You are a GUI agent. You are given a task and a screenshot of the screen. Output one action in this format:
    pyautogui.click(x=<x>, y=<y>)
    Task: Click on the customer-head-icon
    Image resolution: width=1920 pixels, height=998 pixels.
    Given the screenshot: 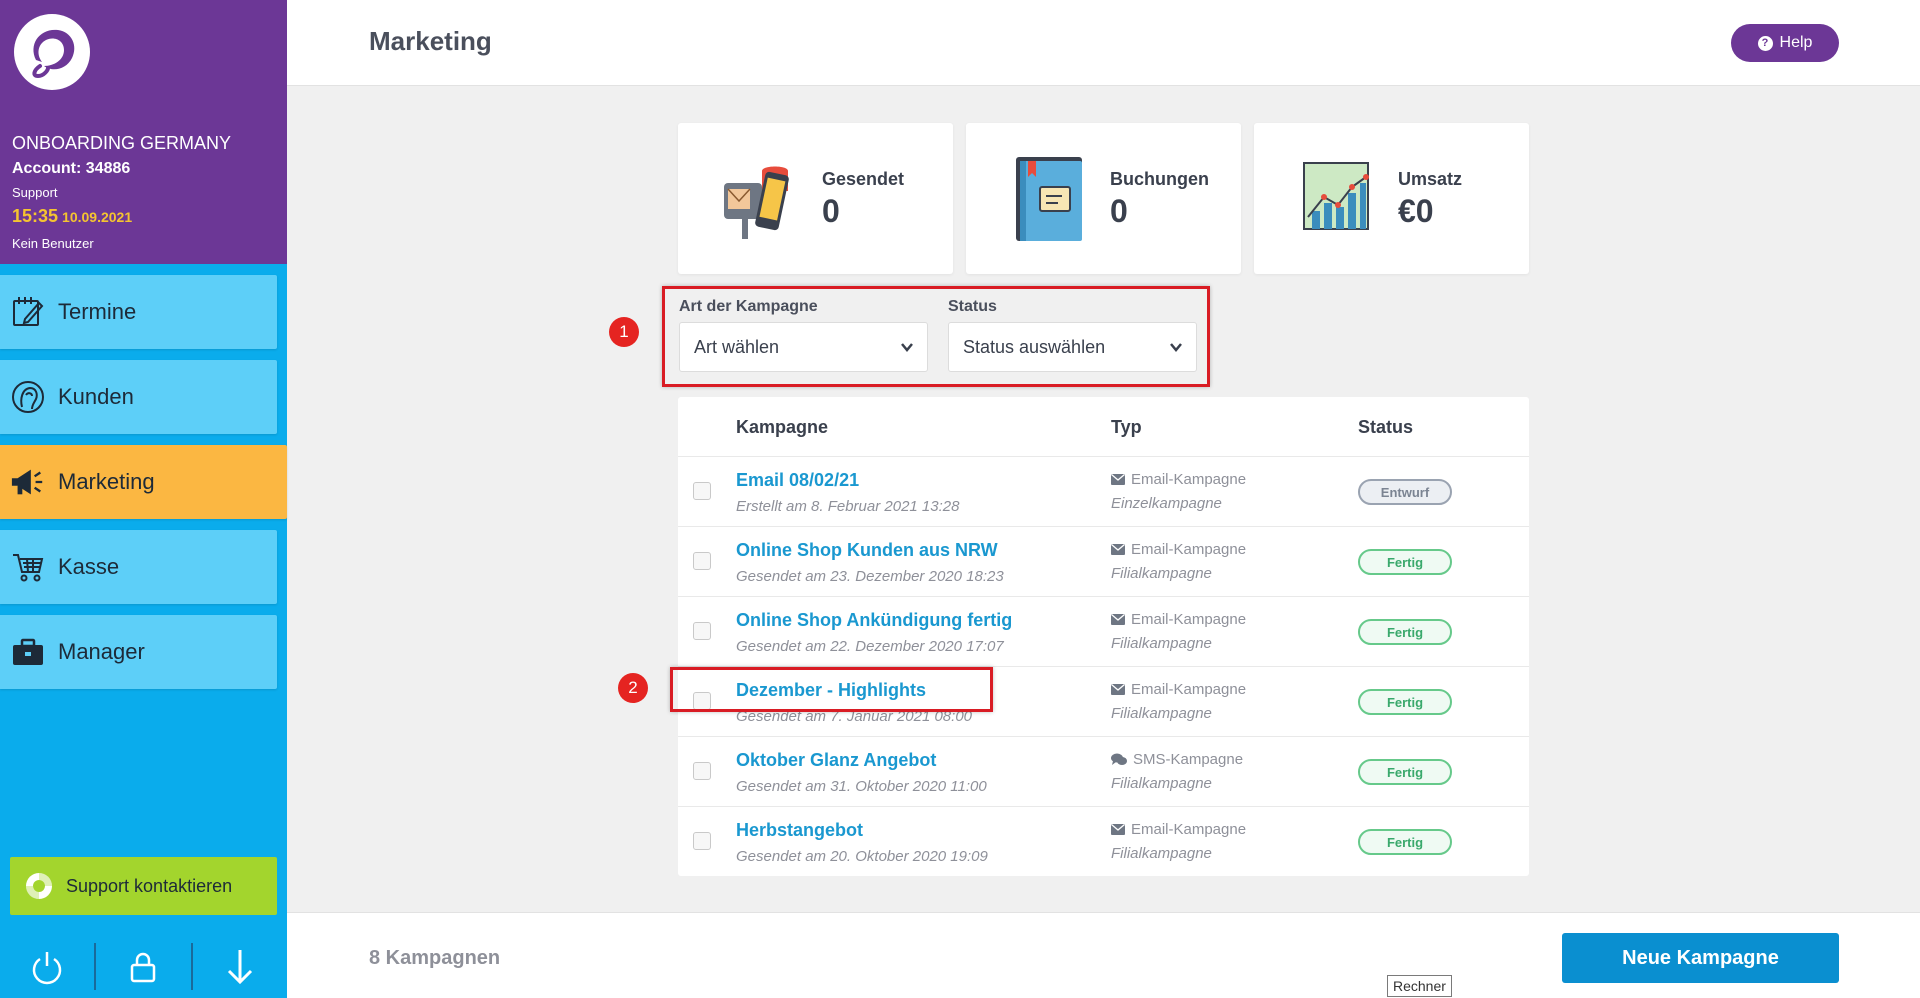 What is the action you would take?
    pyautogui.click(x=28, y=397)
    